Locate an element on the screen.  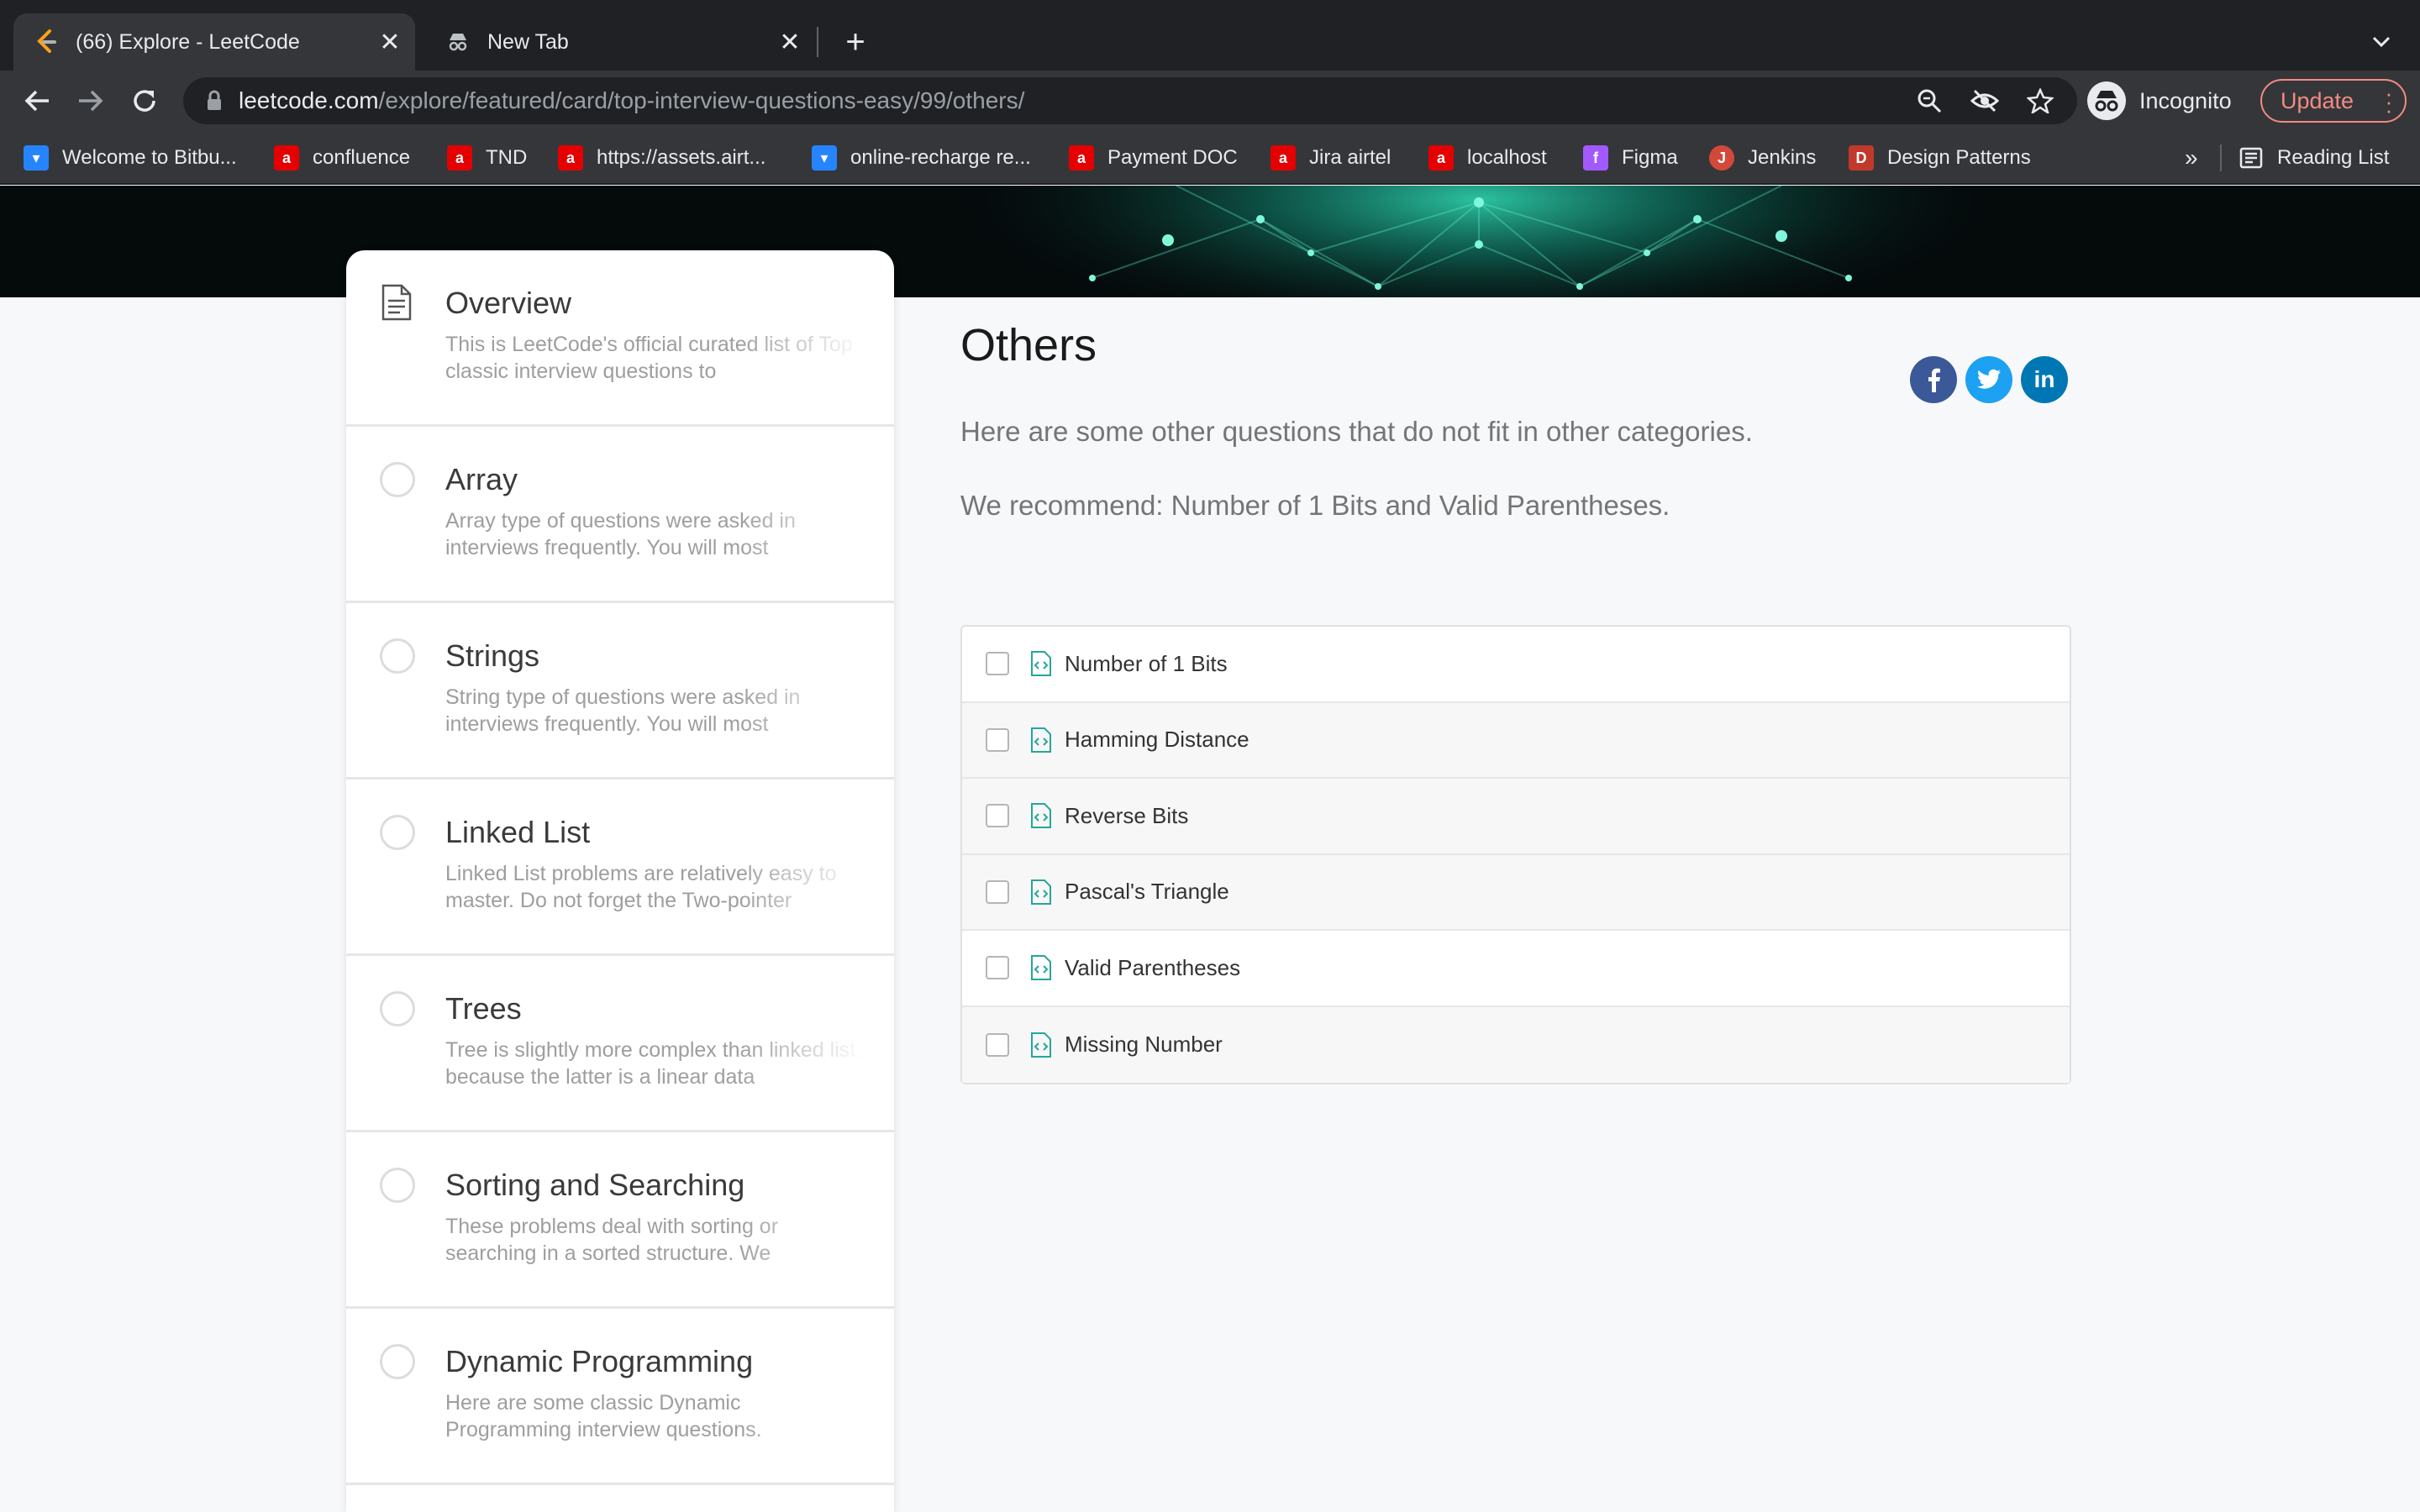
jenkins-icon: J is located at coordinates (1722, 158).